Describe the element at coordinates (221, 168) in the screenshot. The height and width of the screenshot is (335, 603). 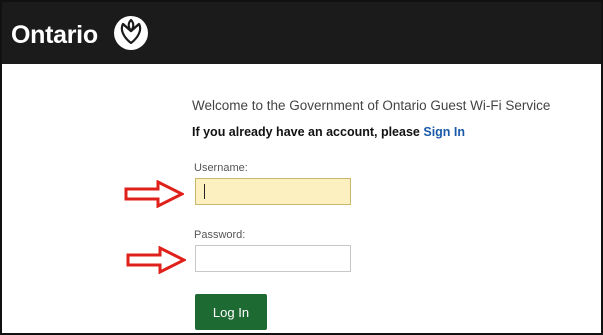
I see `username-label: Username:` at that location.